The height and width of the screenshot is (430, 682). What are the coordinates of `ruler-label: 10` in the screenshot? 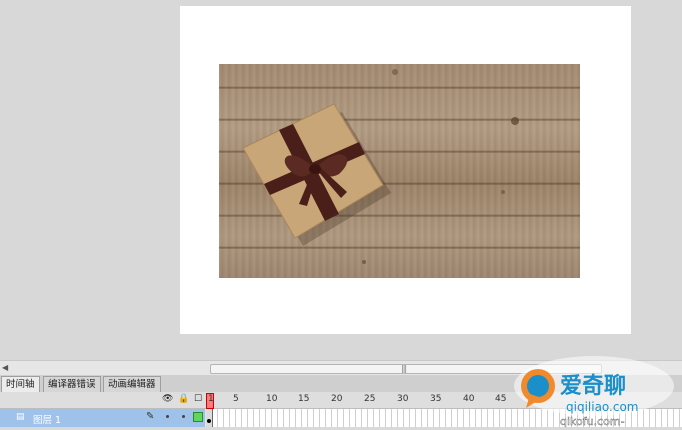 It's located at (272, 399).